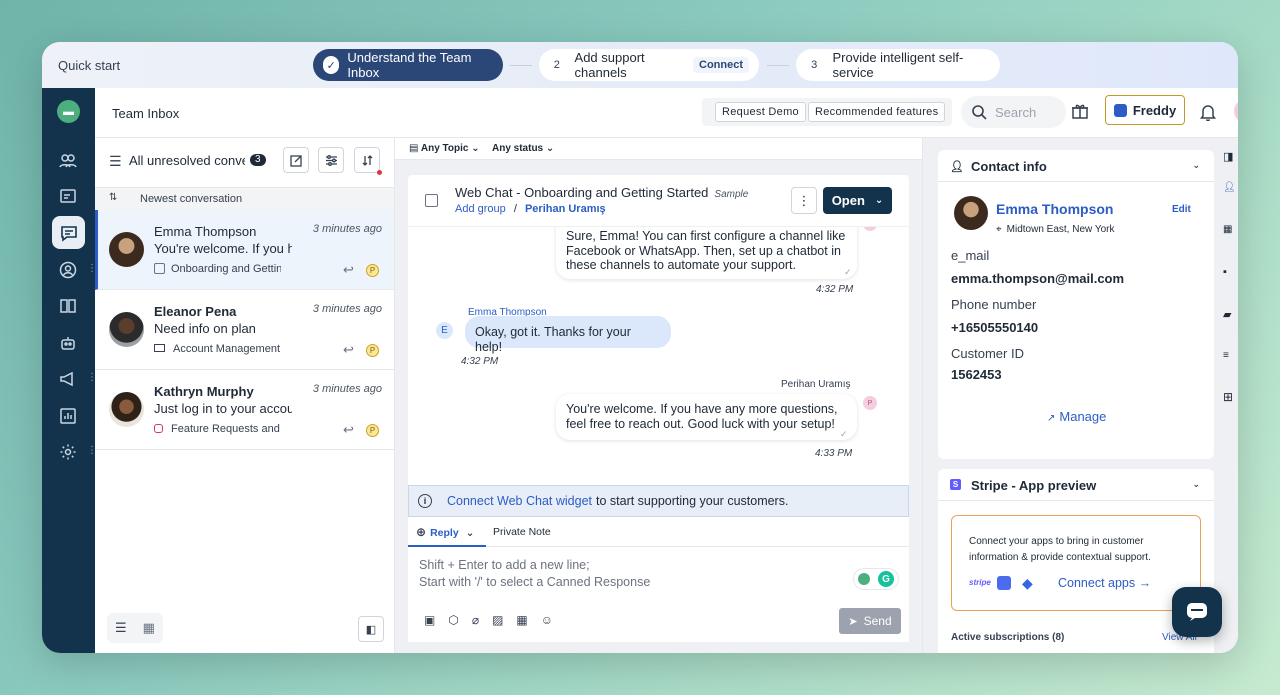  What do you see at coordinates (368, 161) in the screenshot?
I see `sort-icon` at bounding box center [368, 161].